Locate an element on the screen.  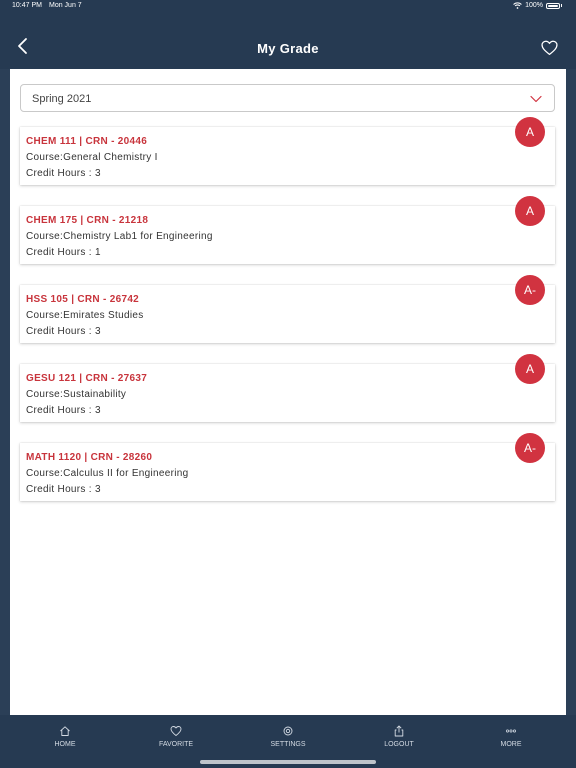
nav-bar: My Grade is located at coordinates (288, 41).